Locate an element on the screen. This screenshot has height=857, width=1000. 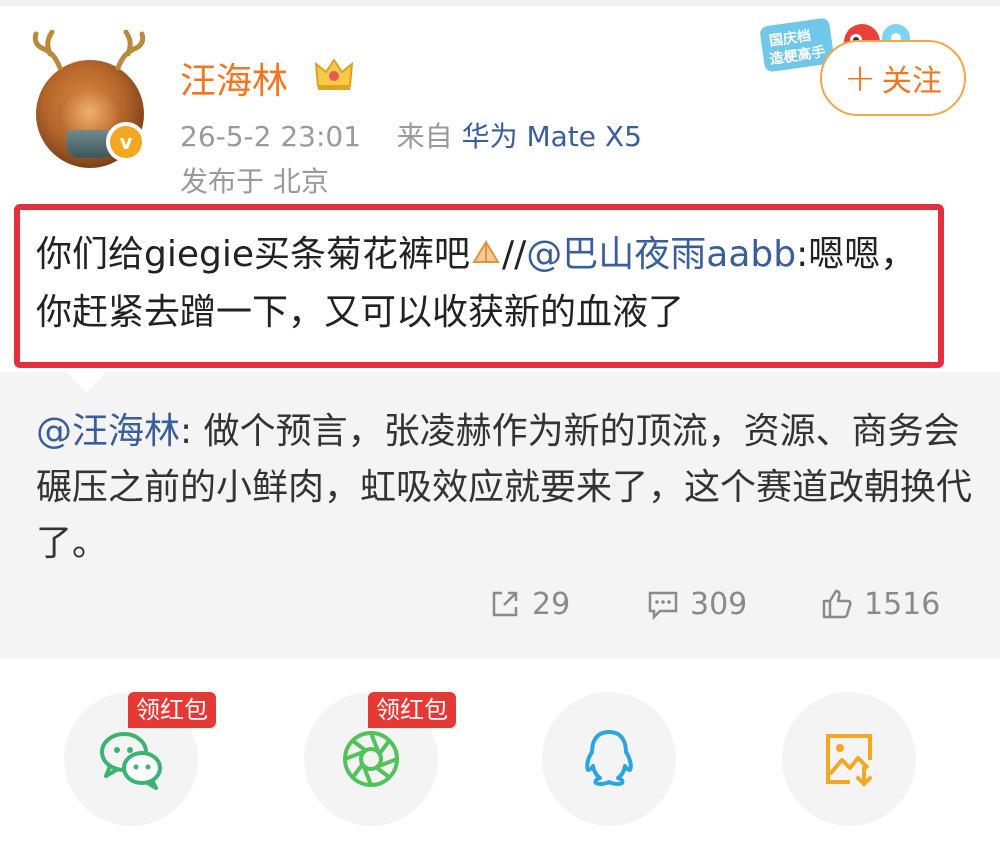
qq-icon is located at coordinates (609, 758).